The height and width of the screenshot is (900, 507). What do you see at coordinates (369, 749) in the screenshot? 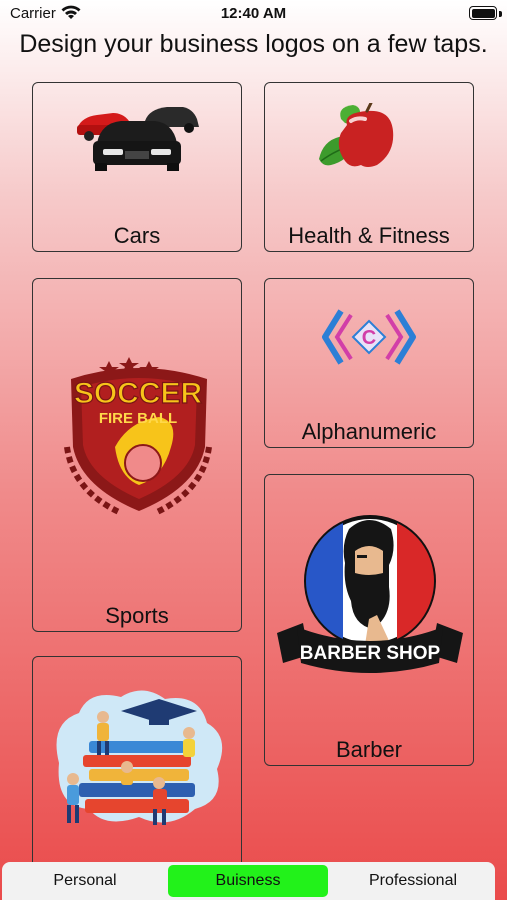
I see `category-label: Barber` at bounding box center [369, 749].